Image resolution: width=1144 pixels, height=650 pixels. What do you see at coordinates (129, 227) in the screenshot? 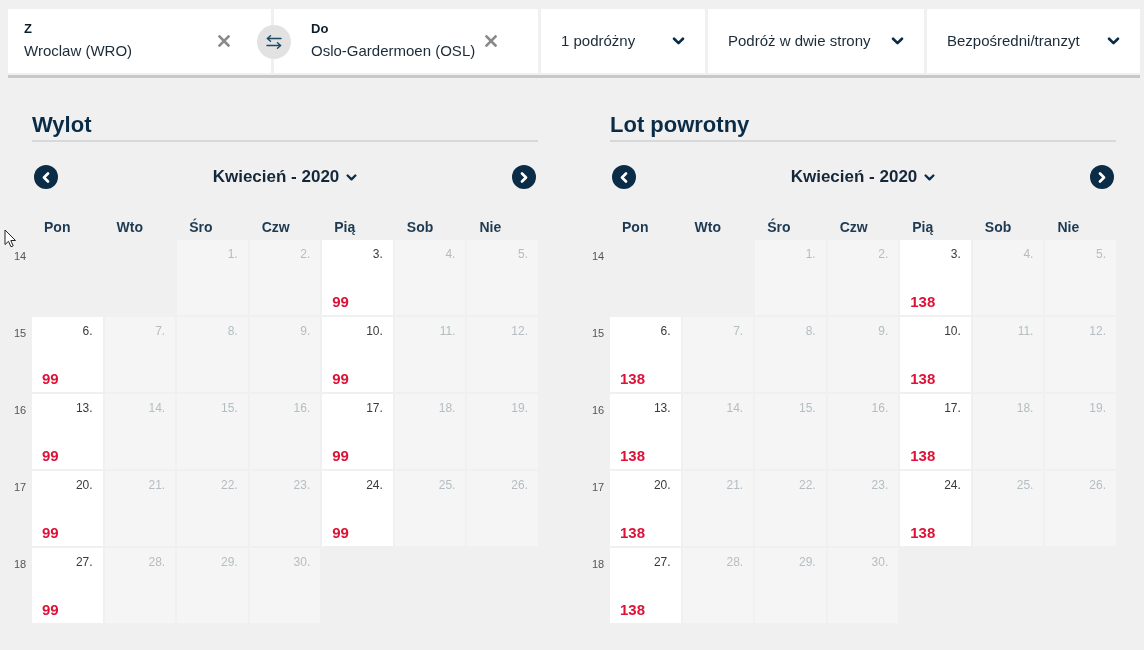
I see `weekday-label: Wto` at bounding box center [129, 227].